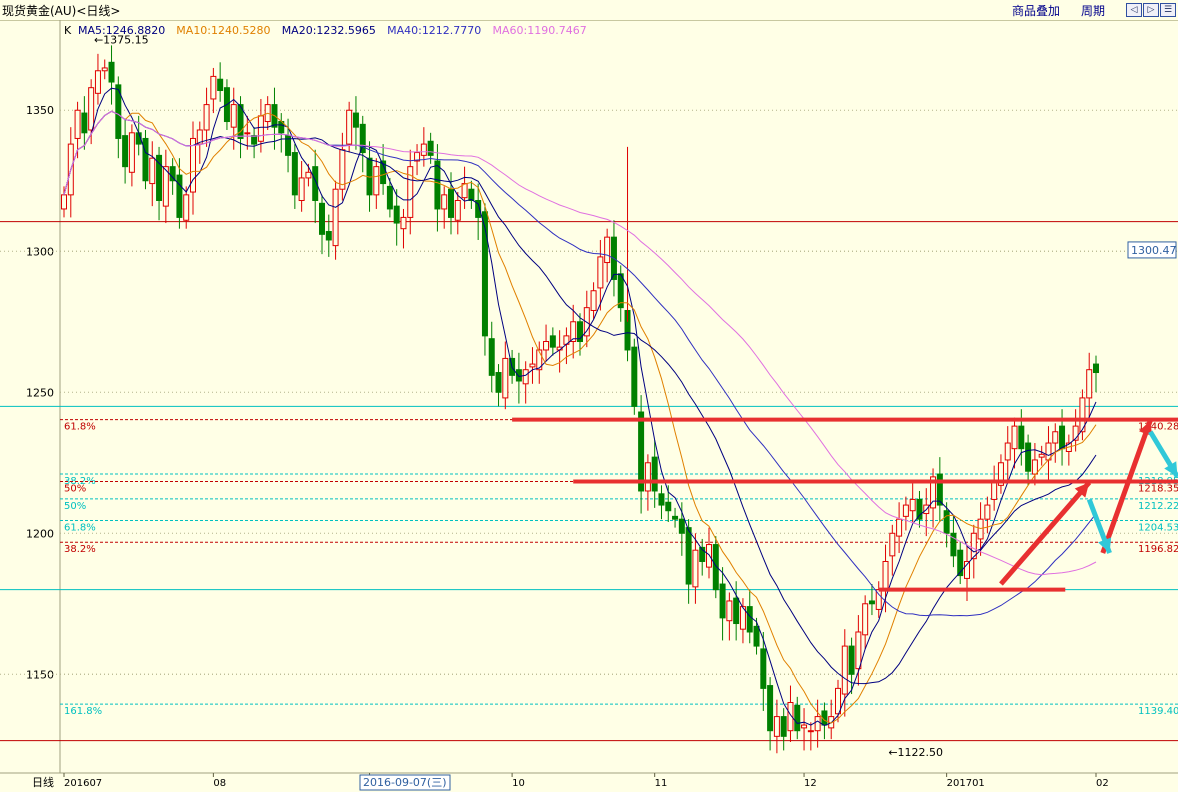 This screenshot has width=1178, height=792. Describe the element at coordinates (518, 783) in the screenshot. I see `x-tick-label: 10` at that location.